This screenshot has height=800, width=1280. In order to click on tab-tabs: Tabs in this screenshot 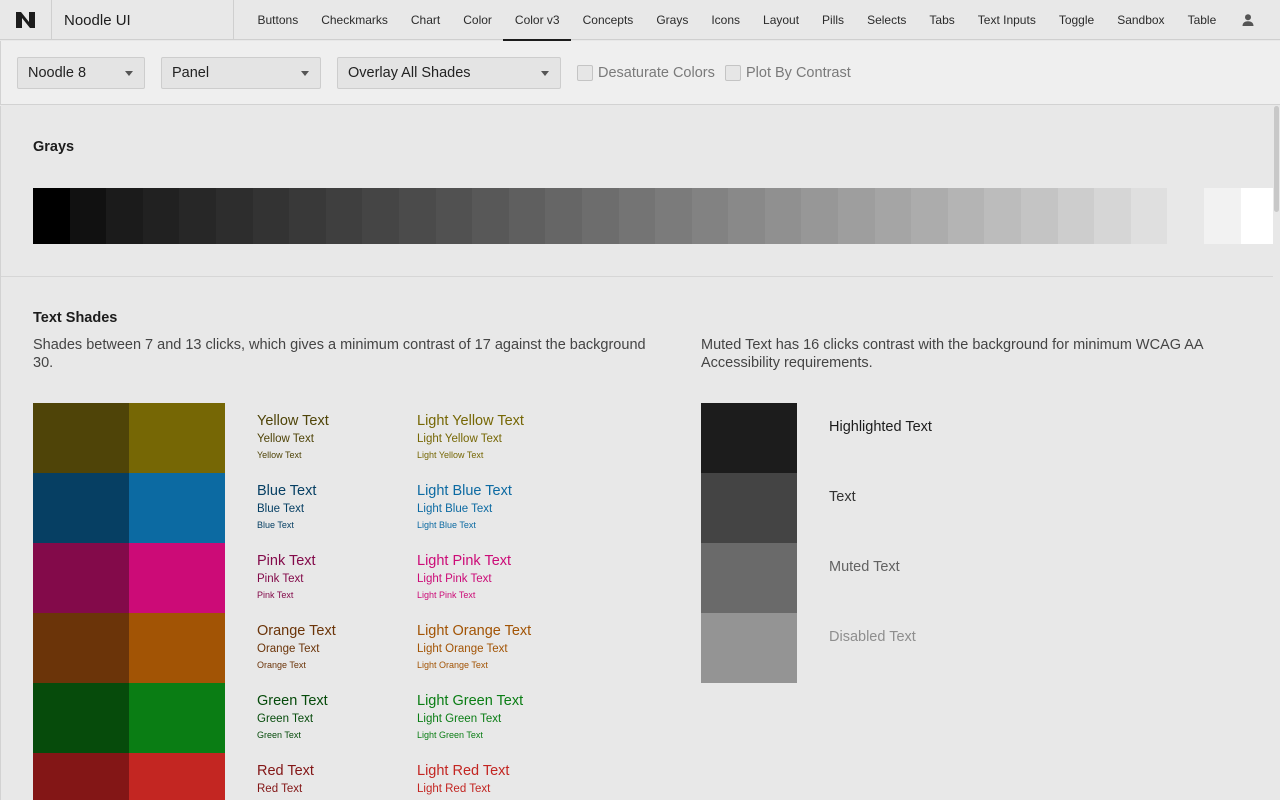, I will do `click(942, 20)`.